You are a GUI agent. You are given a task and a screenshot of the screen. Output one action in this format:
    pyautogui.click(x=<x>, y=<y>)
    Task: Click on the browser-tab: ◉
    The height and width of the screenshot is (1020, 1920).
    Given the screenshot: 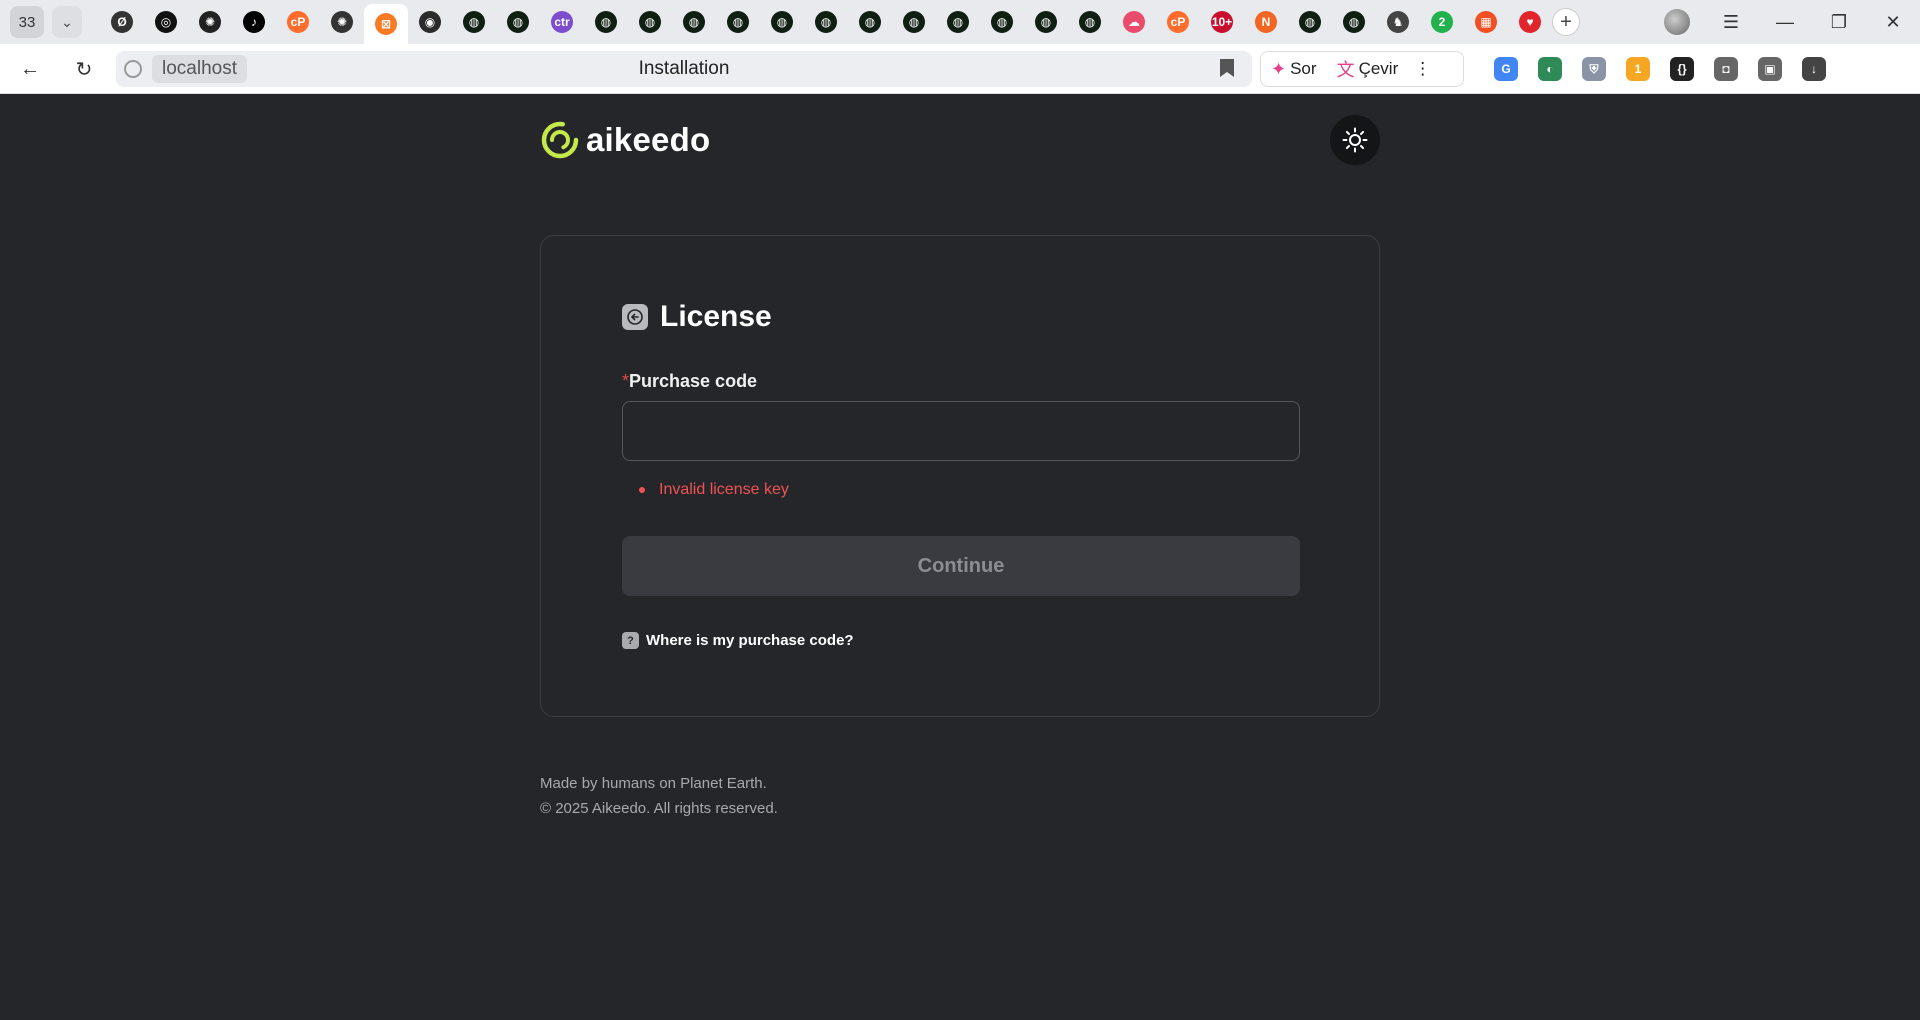 What is the action you would take?
    pyautogui.click(x=430, y=22)
    